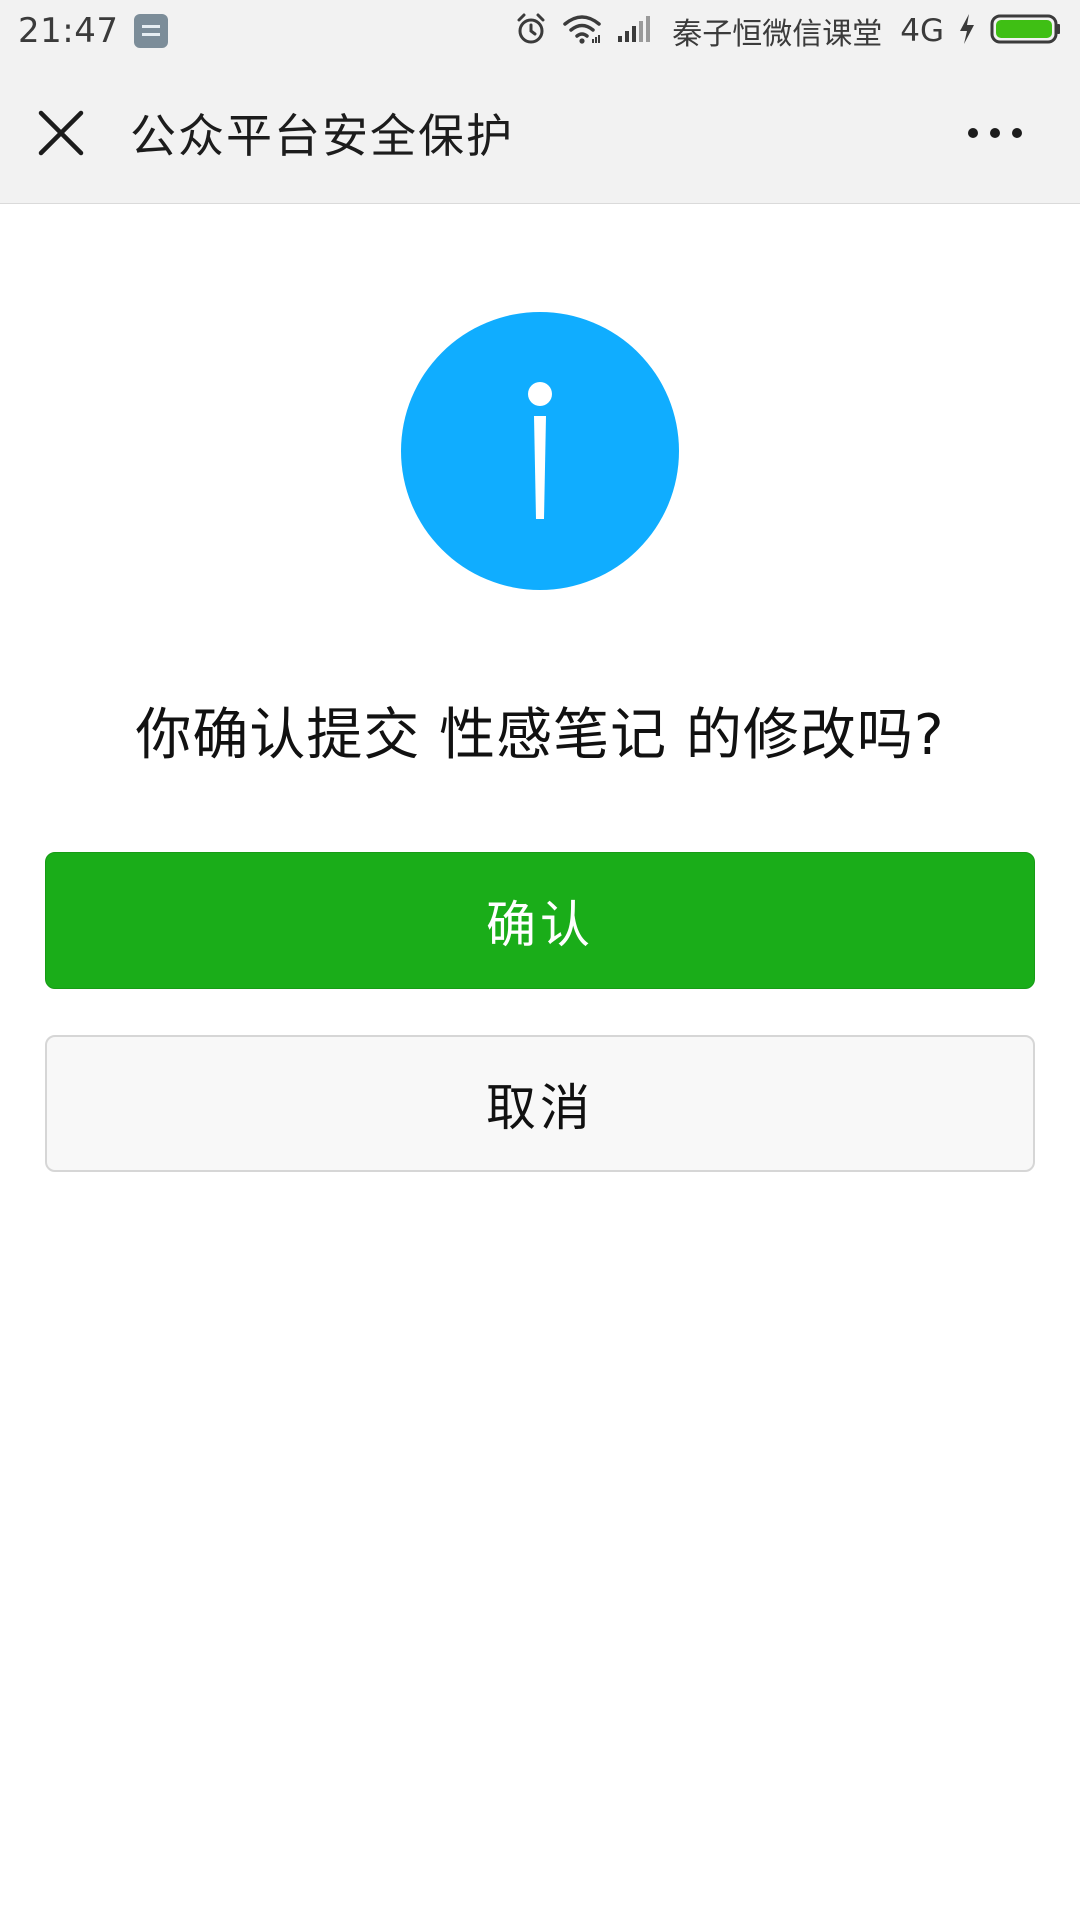 Image resolution: width=1080 pixels, height=1920 pixels. I want to click on status-indicators: 秦子恒微信课堂 4G, so click(788, 31).